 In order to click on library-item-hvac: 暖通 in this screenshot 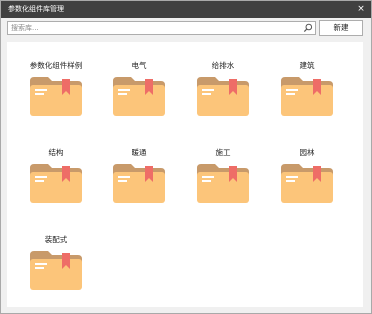, I will do `click(139, 178)`.